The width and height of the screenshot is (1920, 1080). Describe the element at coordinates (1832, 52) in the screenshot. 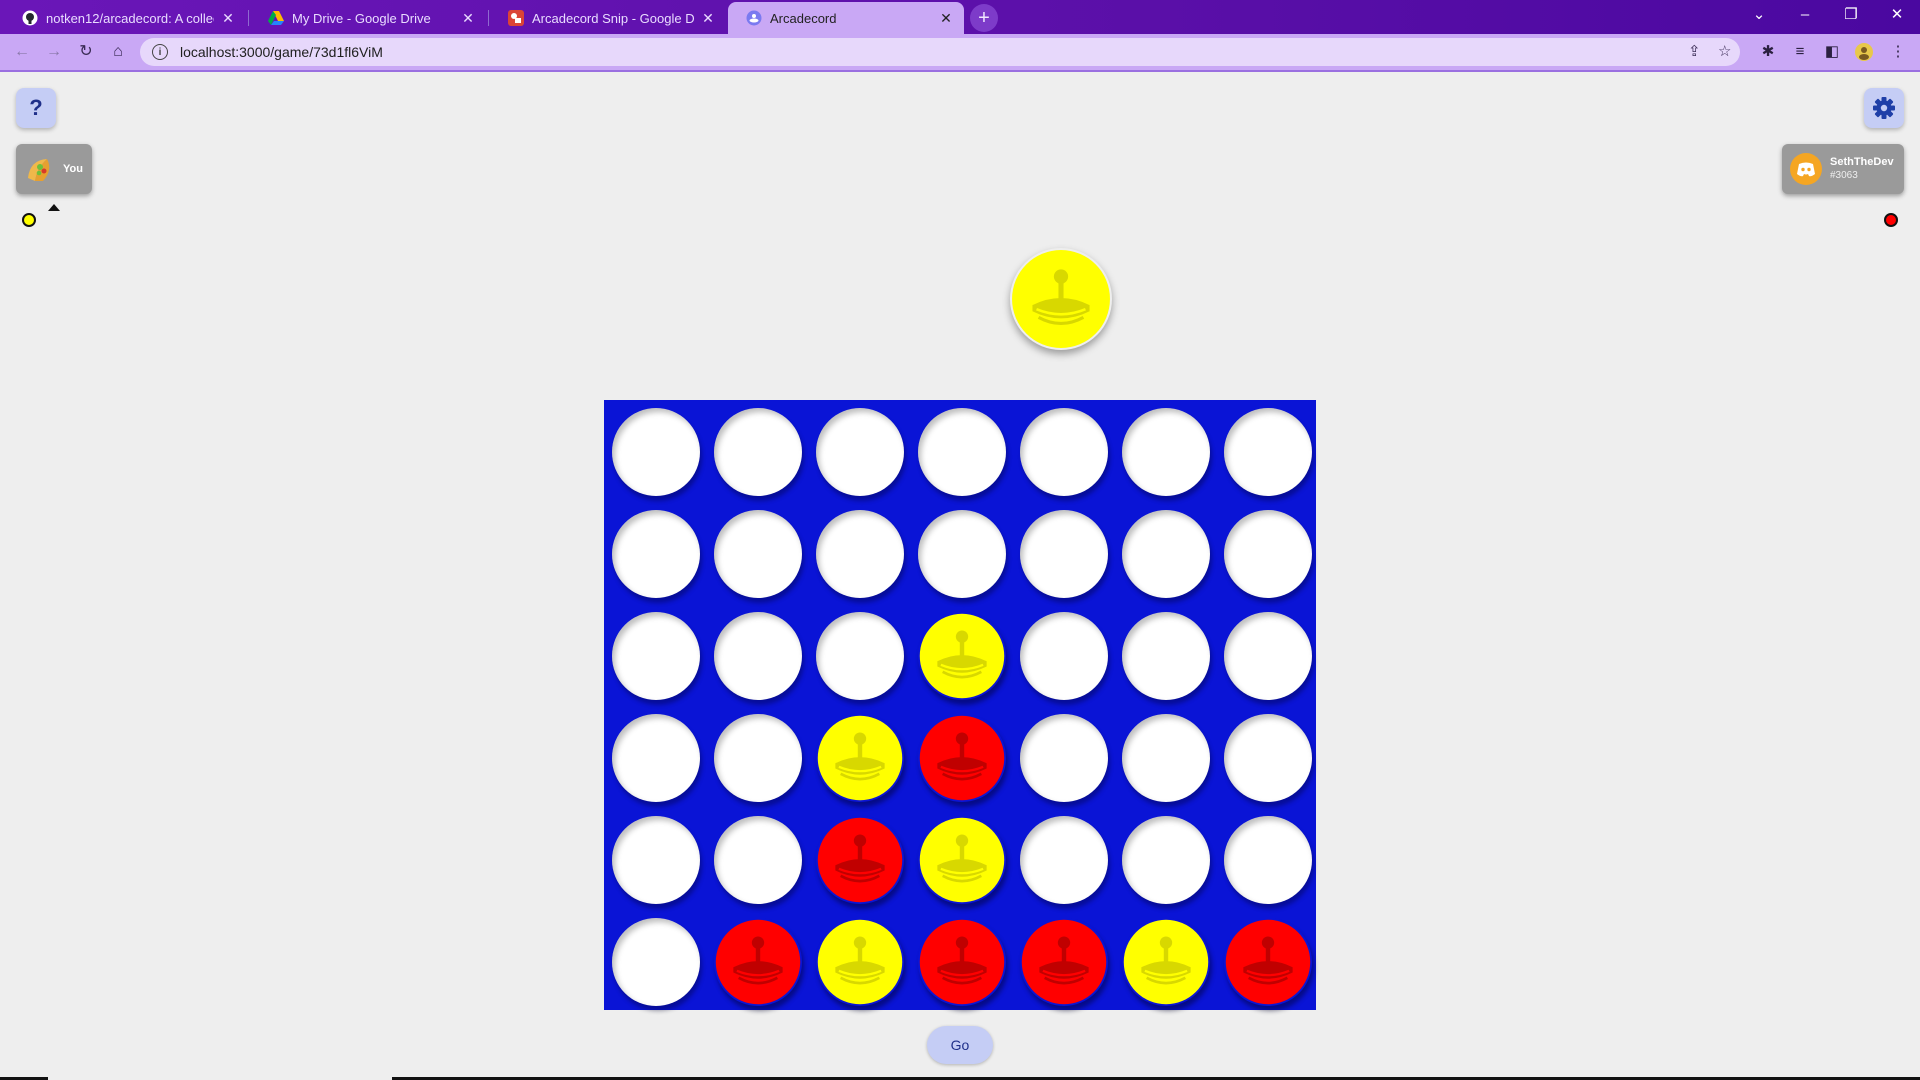

I see `side-panel-icon: ◧` at that location.